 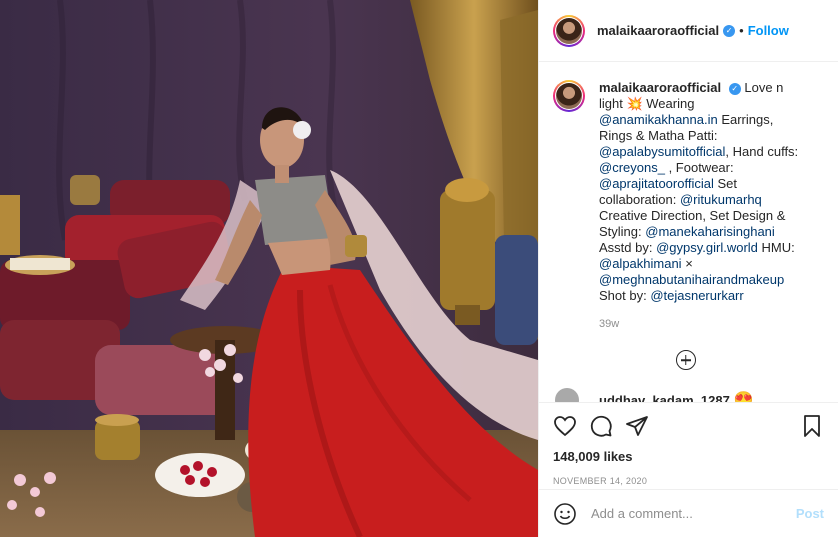 What do you see at coordinates (707, 247) in the screenshot?
I see `mention-link: @gypsy.girl.world` at bounding box center [707, 247].